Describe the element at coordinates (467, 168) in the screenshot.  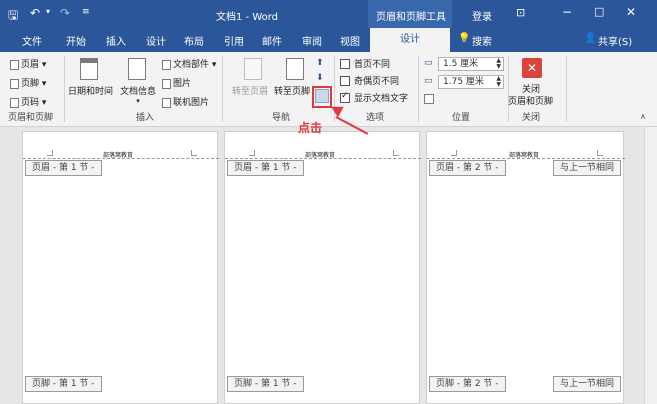
I see `header-section-tag: 页眉 - 第 2 节 -` at that location.